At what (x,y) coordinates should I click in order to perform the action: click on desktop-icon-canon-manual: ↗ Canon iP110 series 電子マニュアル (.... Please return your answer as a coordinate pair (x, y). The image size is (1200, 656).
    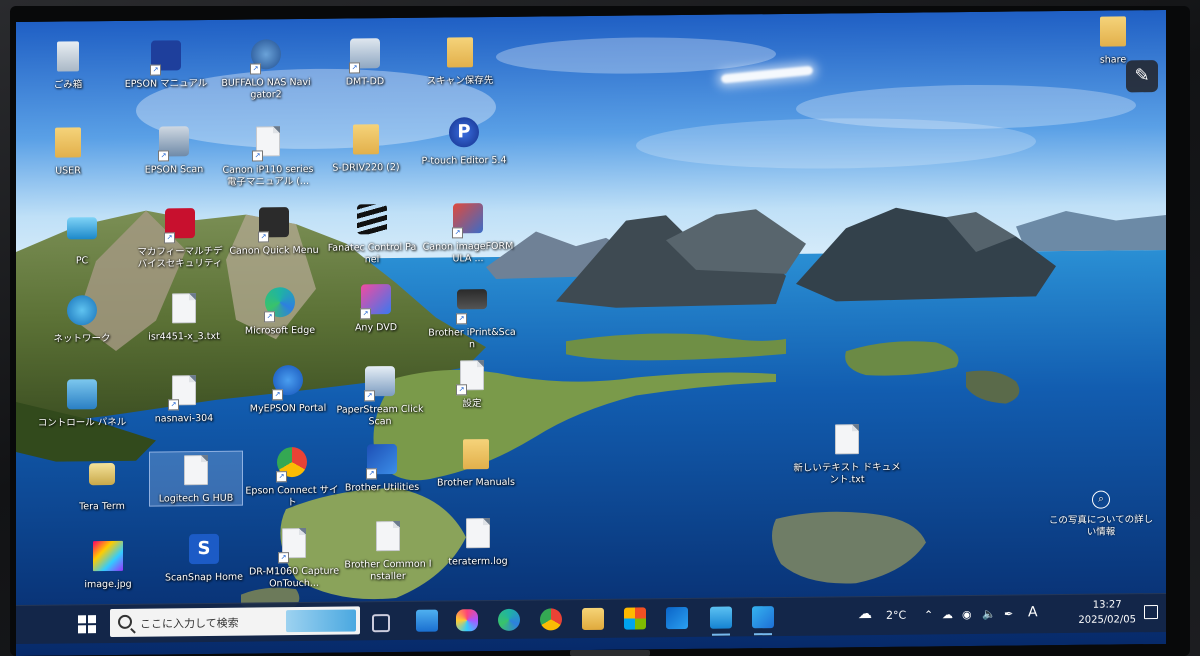
    Looking at the image, I should click on (268, 156).